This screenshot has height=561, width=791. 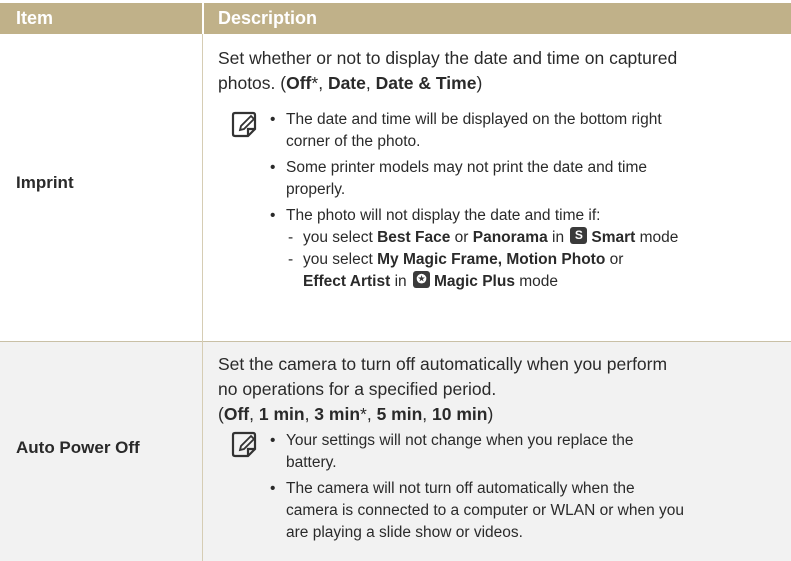 I want to click on column-divider, so click(x=202, y=297).